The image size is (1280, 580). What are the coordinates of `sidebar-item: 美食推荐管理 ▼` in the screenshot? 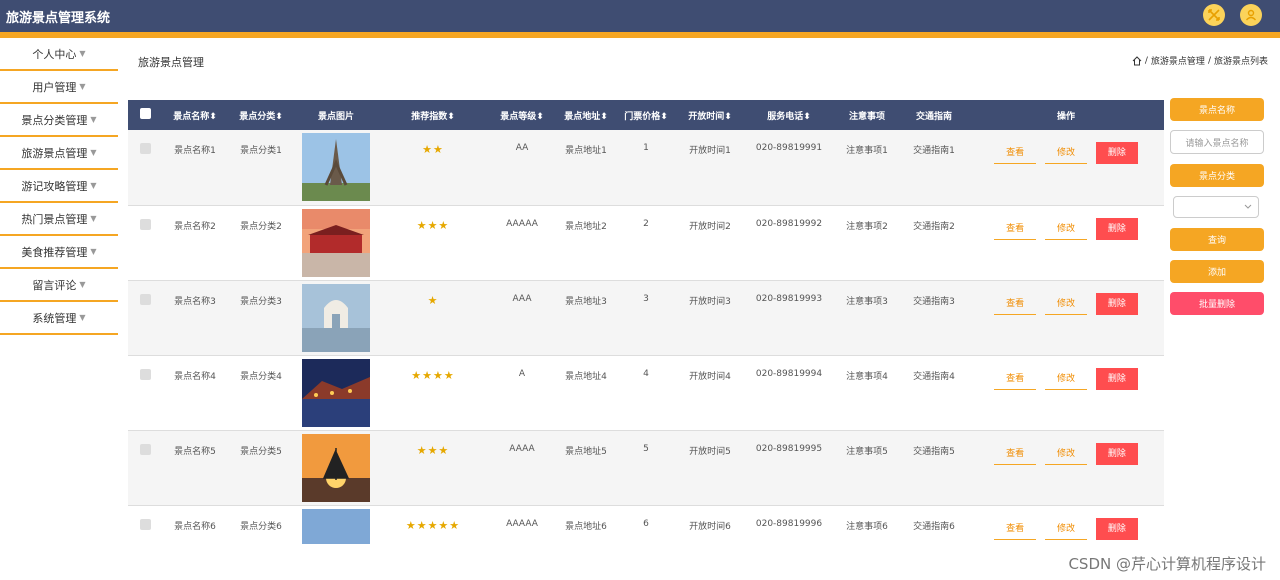 It's located at (59, 252).